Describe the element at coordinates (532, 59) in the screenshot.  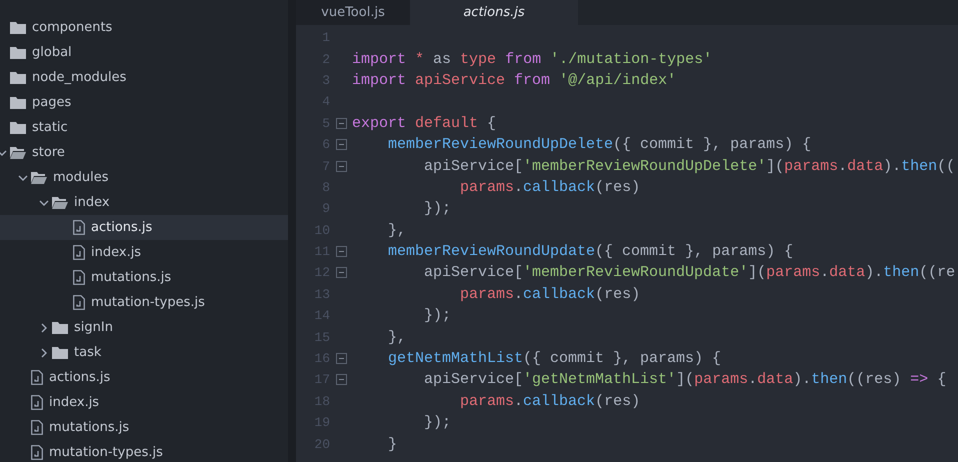
I see `code-line: import * as type from './mutation-types'` at that location.